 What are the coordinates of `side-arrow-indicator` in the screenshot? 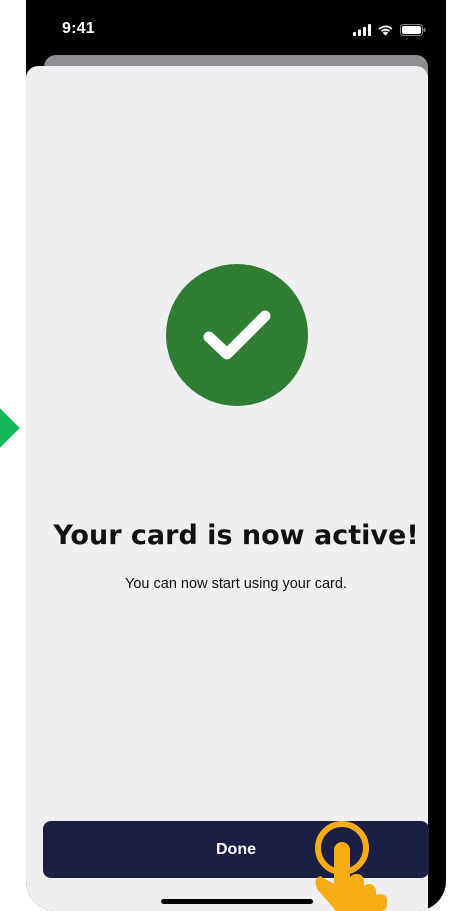 It's located at (10, 428).